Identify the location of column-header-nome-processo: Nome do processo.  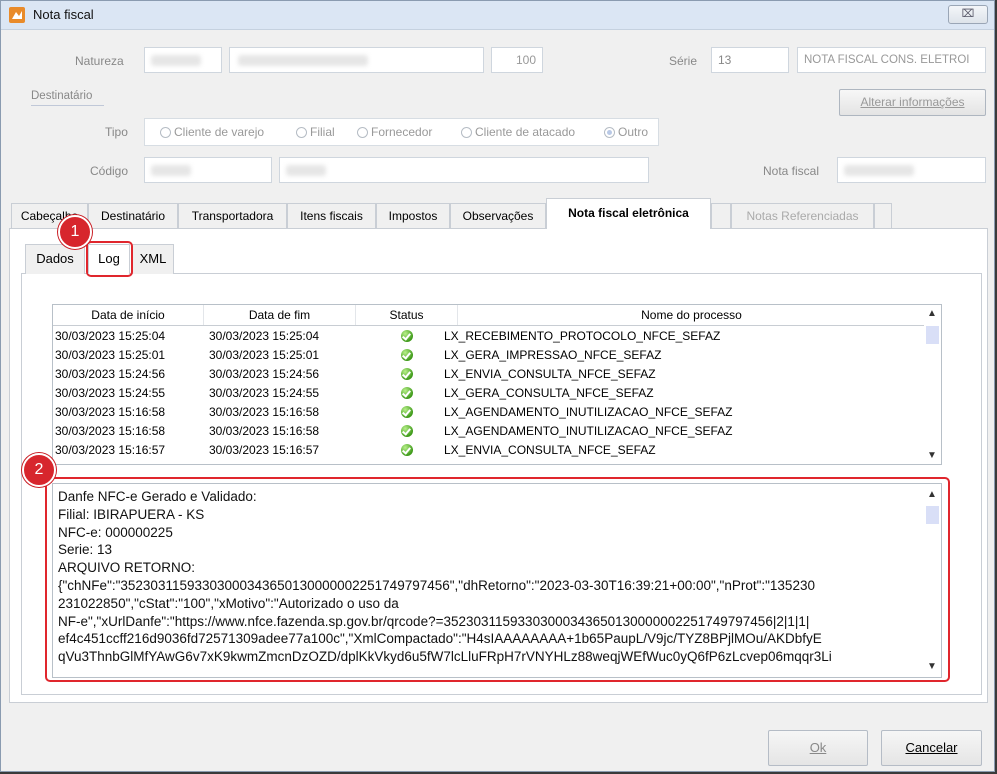
(691, 315).